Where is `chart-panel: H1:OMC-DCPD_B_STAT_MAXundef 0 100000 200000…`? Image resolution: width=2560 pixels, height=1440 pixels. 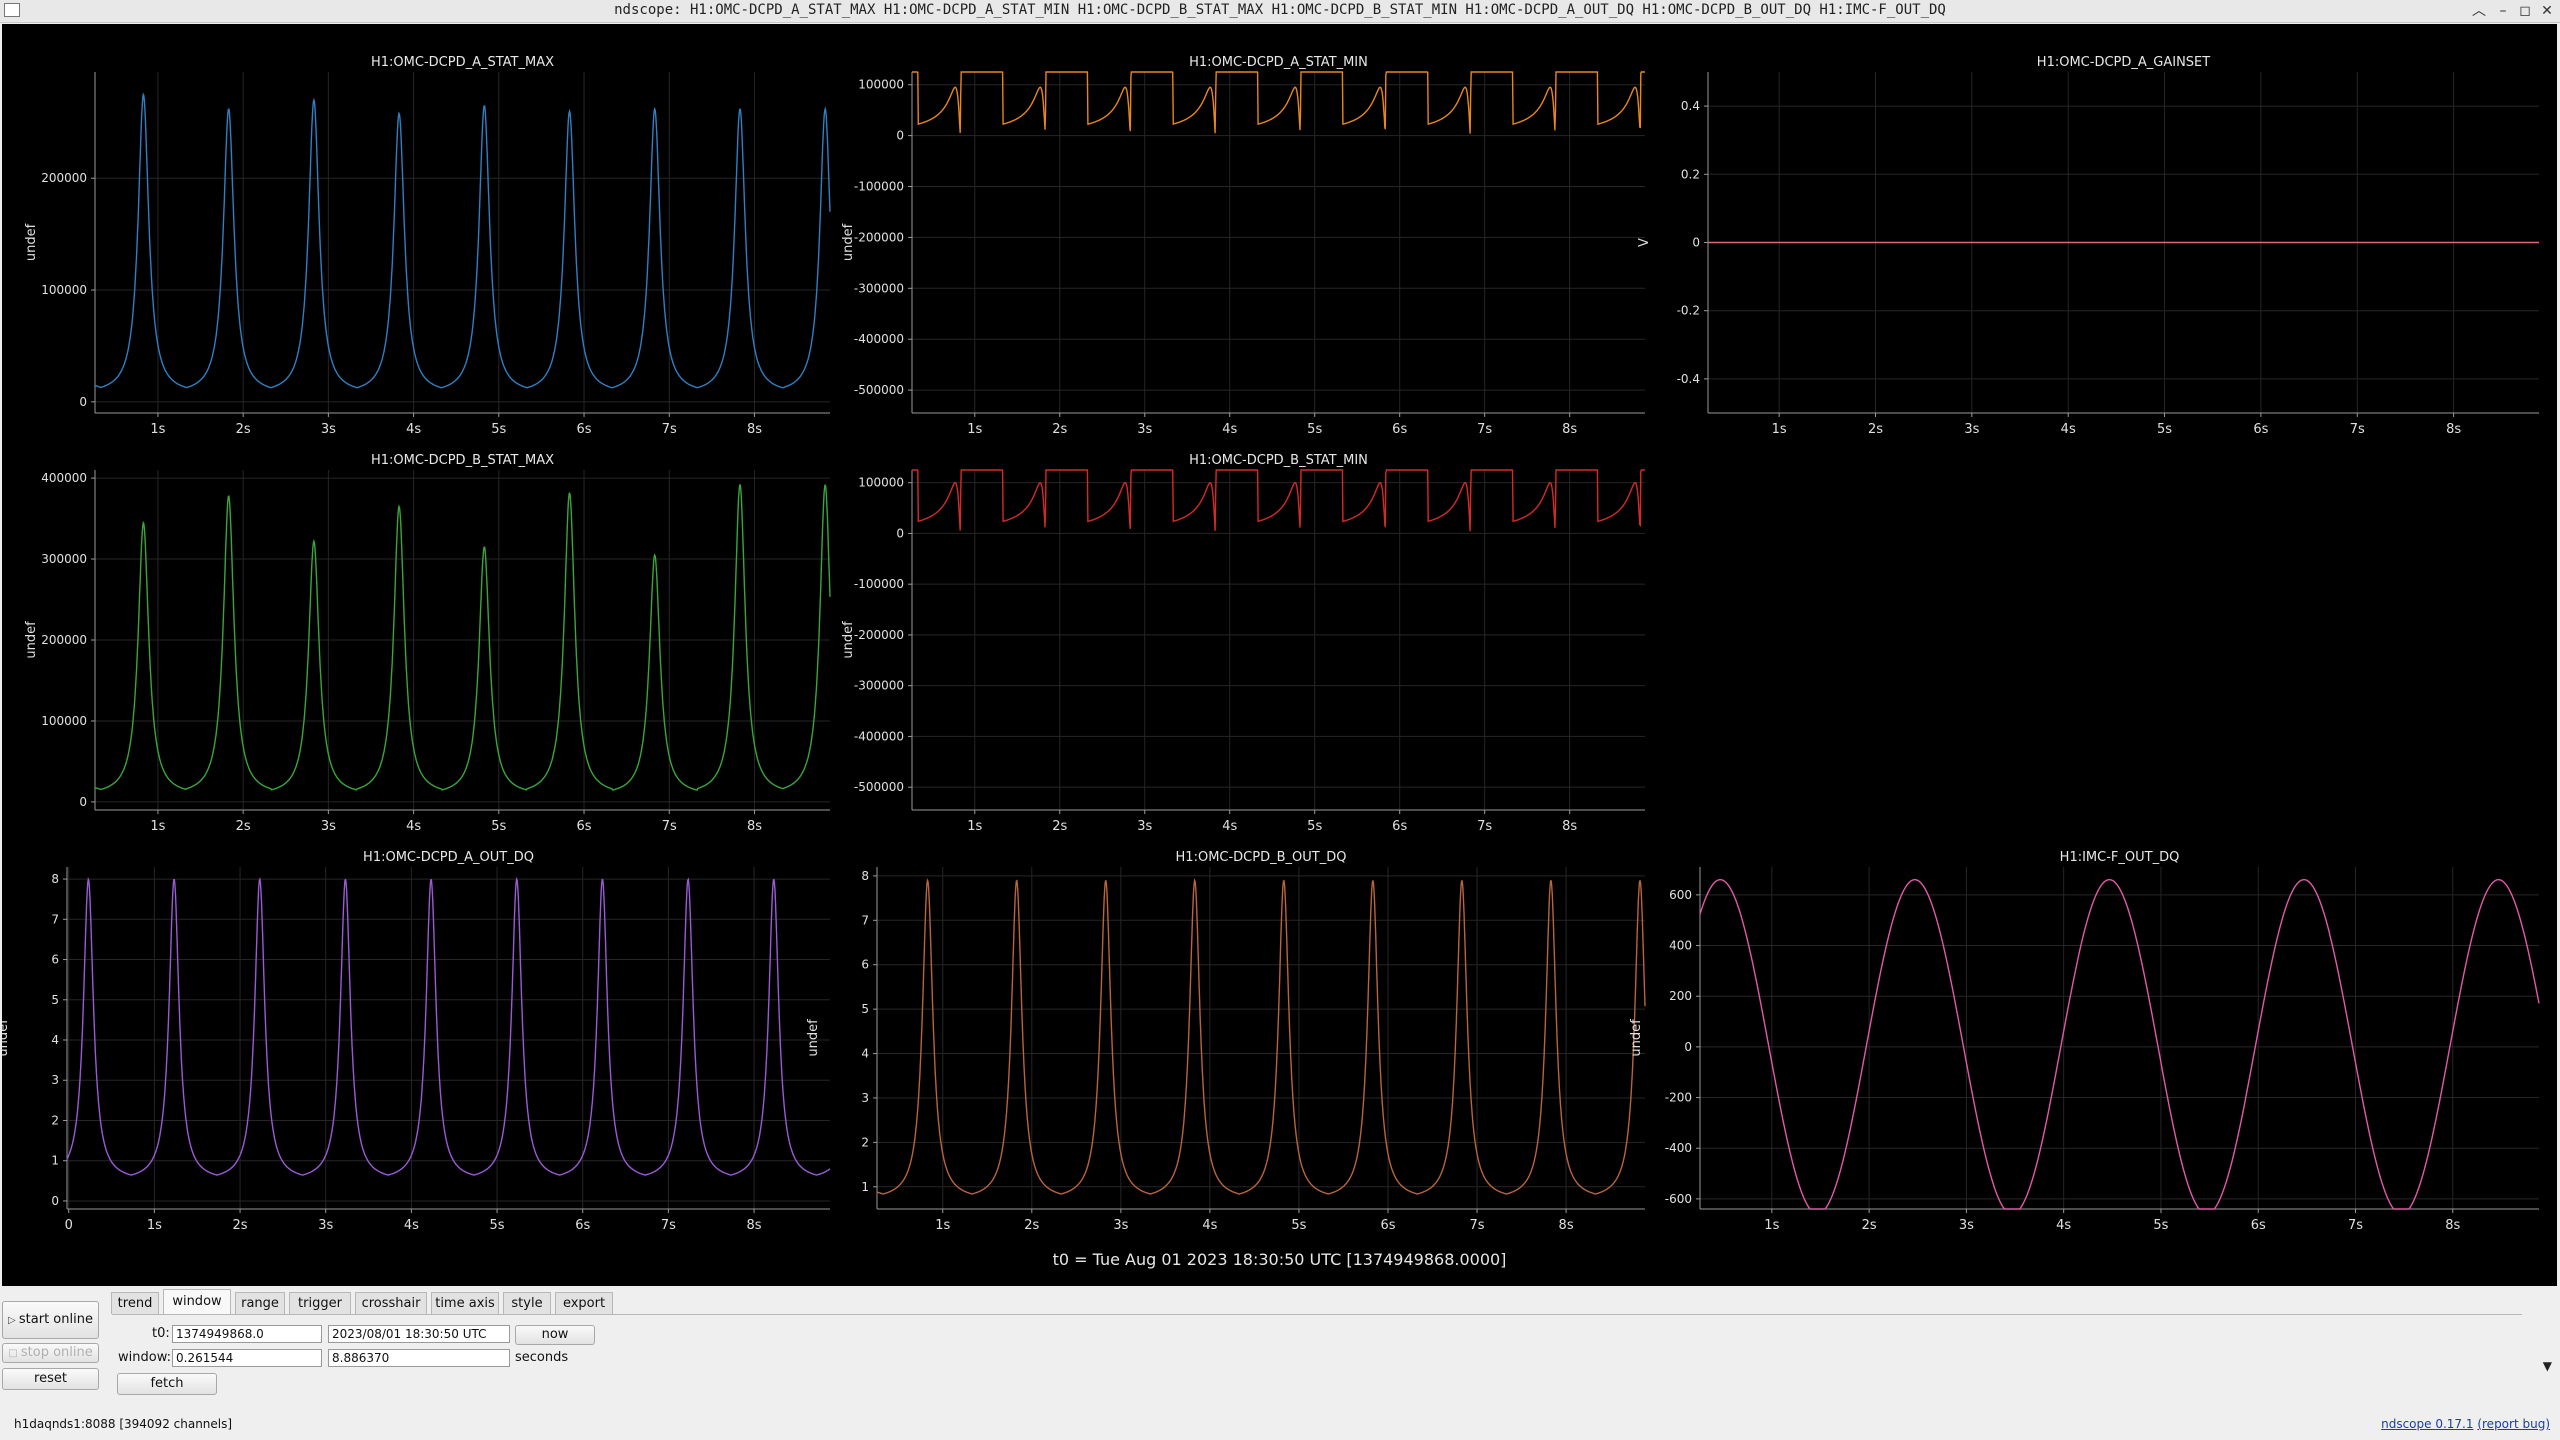
chart-panel: H1:OMC-DCPD_B_STAT_MAXundef 0 100000 200000… is located at coordinates (427, 643).